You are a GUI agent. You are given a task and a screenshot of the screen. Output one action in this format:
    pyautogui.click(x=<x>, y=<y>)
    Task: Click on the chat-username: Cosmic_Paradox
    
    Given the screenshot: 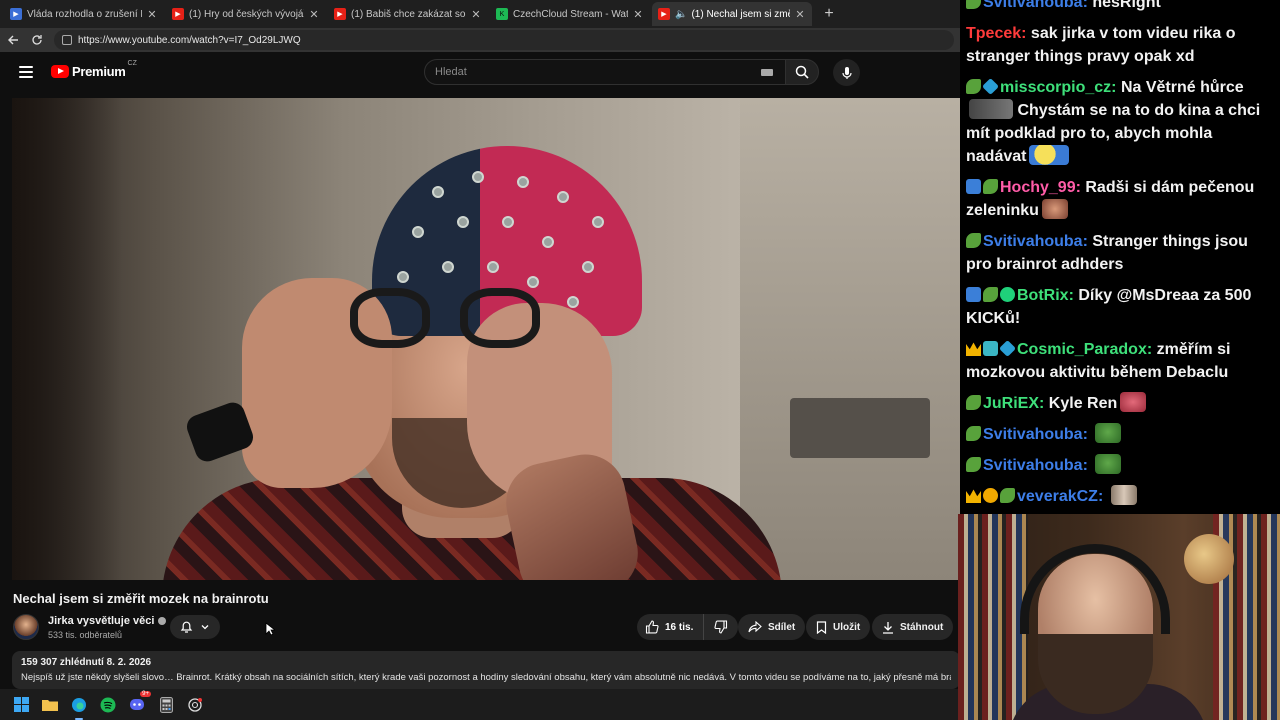 What is the action you would take?
    pyautogui.click(x=1082, y=349)
    